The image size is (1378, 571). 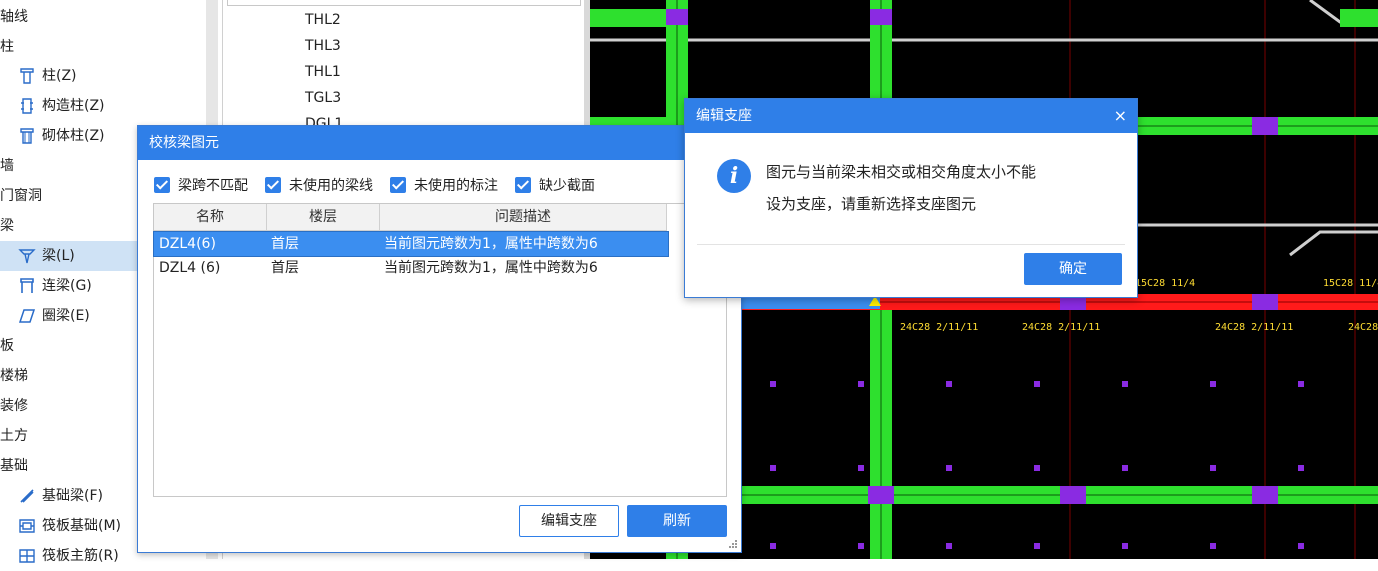 I want to click on list-search-input, so click(x=404, y=3).